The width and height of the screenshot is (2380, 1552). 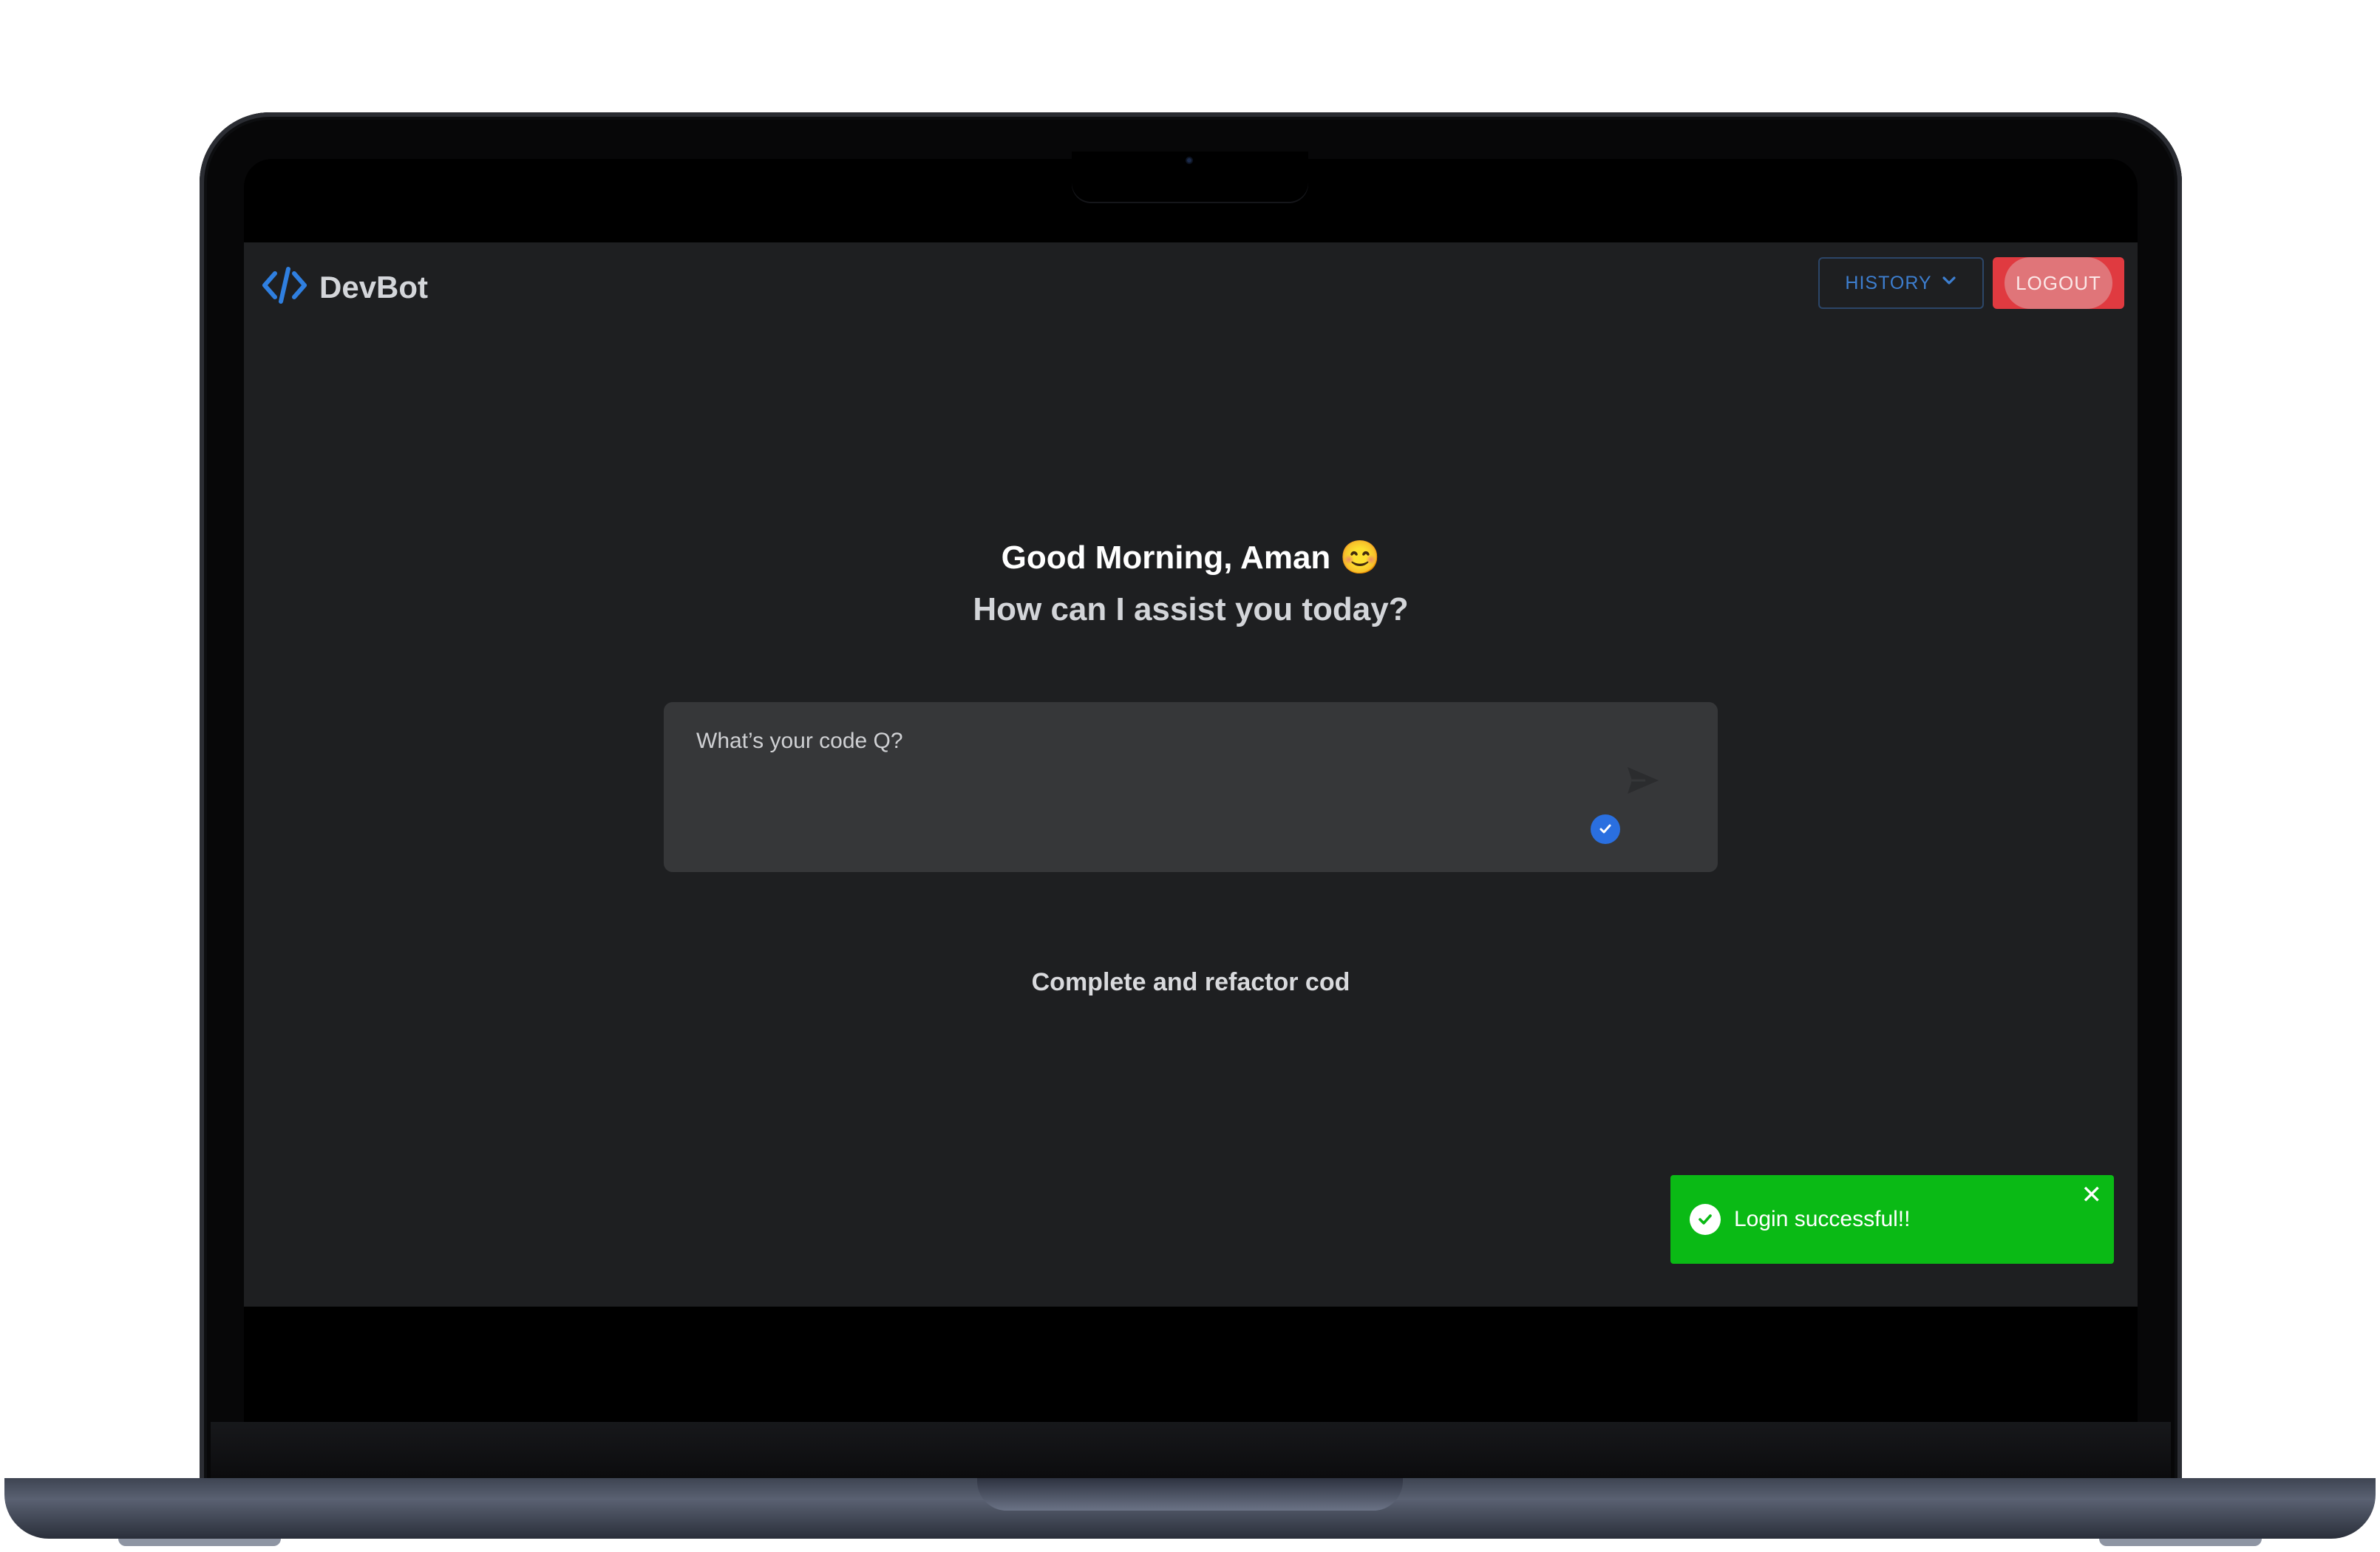 I want to click on query-box, so click(x=1191, y=787).